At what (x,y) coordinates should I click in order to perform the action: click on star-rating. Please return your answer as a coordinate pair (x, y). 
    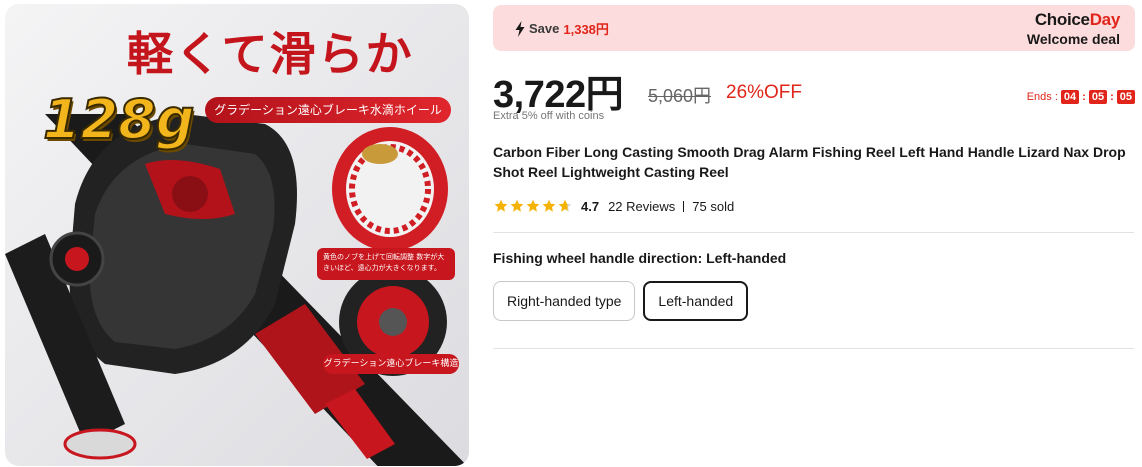
    Looking at the image, I should click on (533, 206).